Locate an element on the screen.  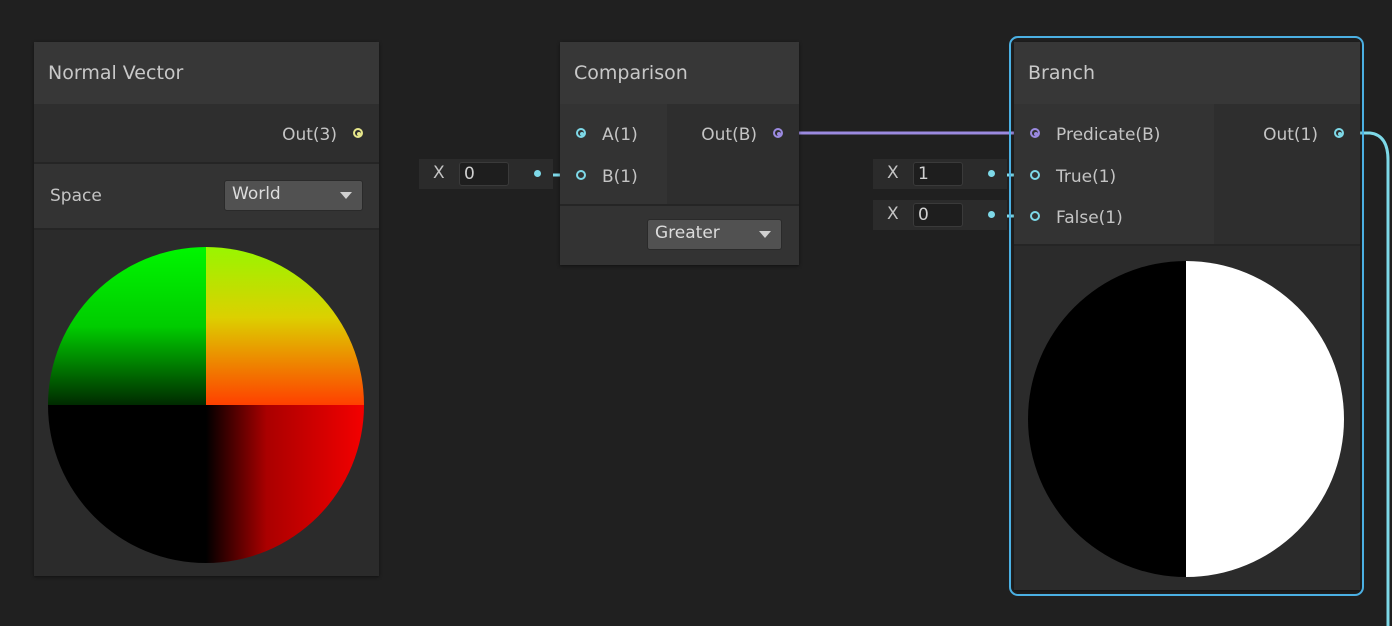
input-b-port is located at coordinates (581, 175).